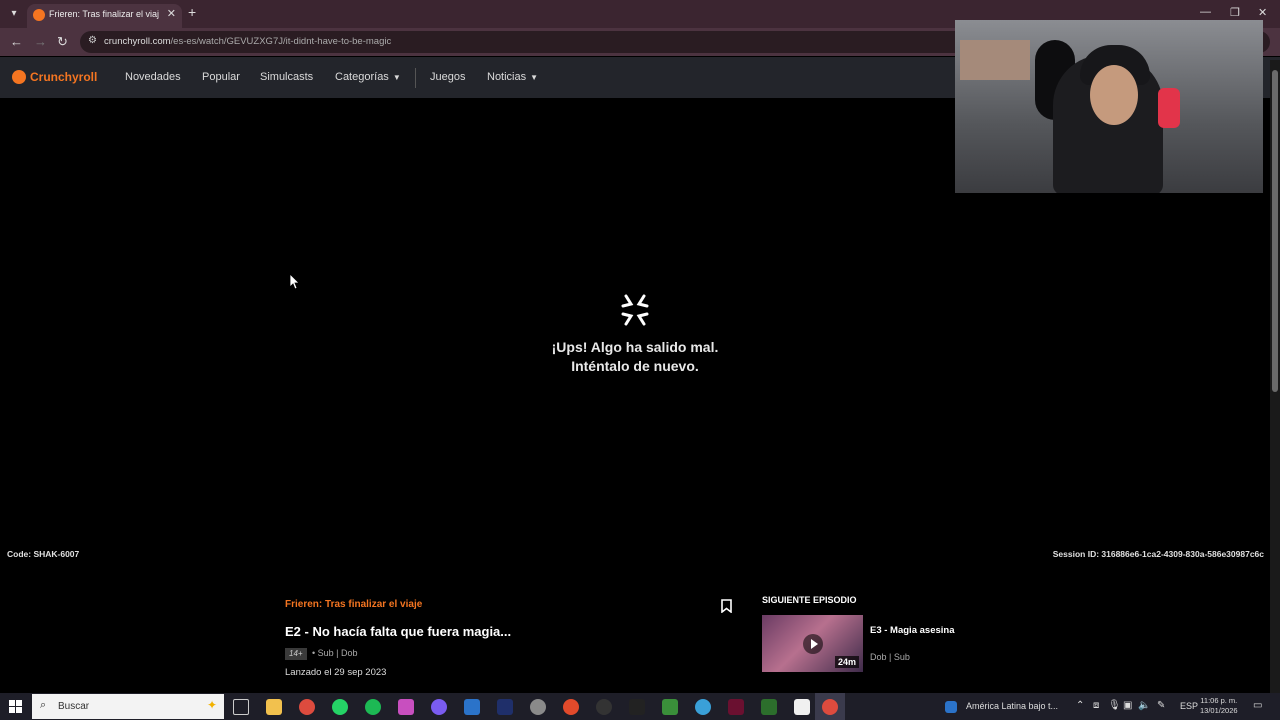 The height and width of the screenshot is (720, 1280). What do you see at coordinates (19, 77) in the screenshot?
I see `crunchyroll-logo-icon` at bounding box center [19, 77].